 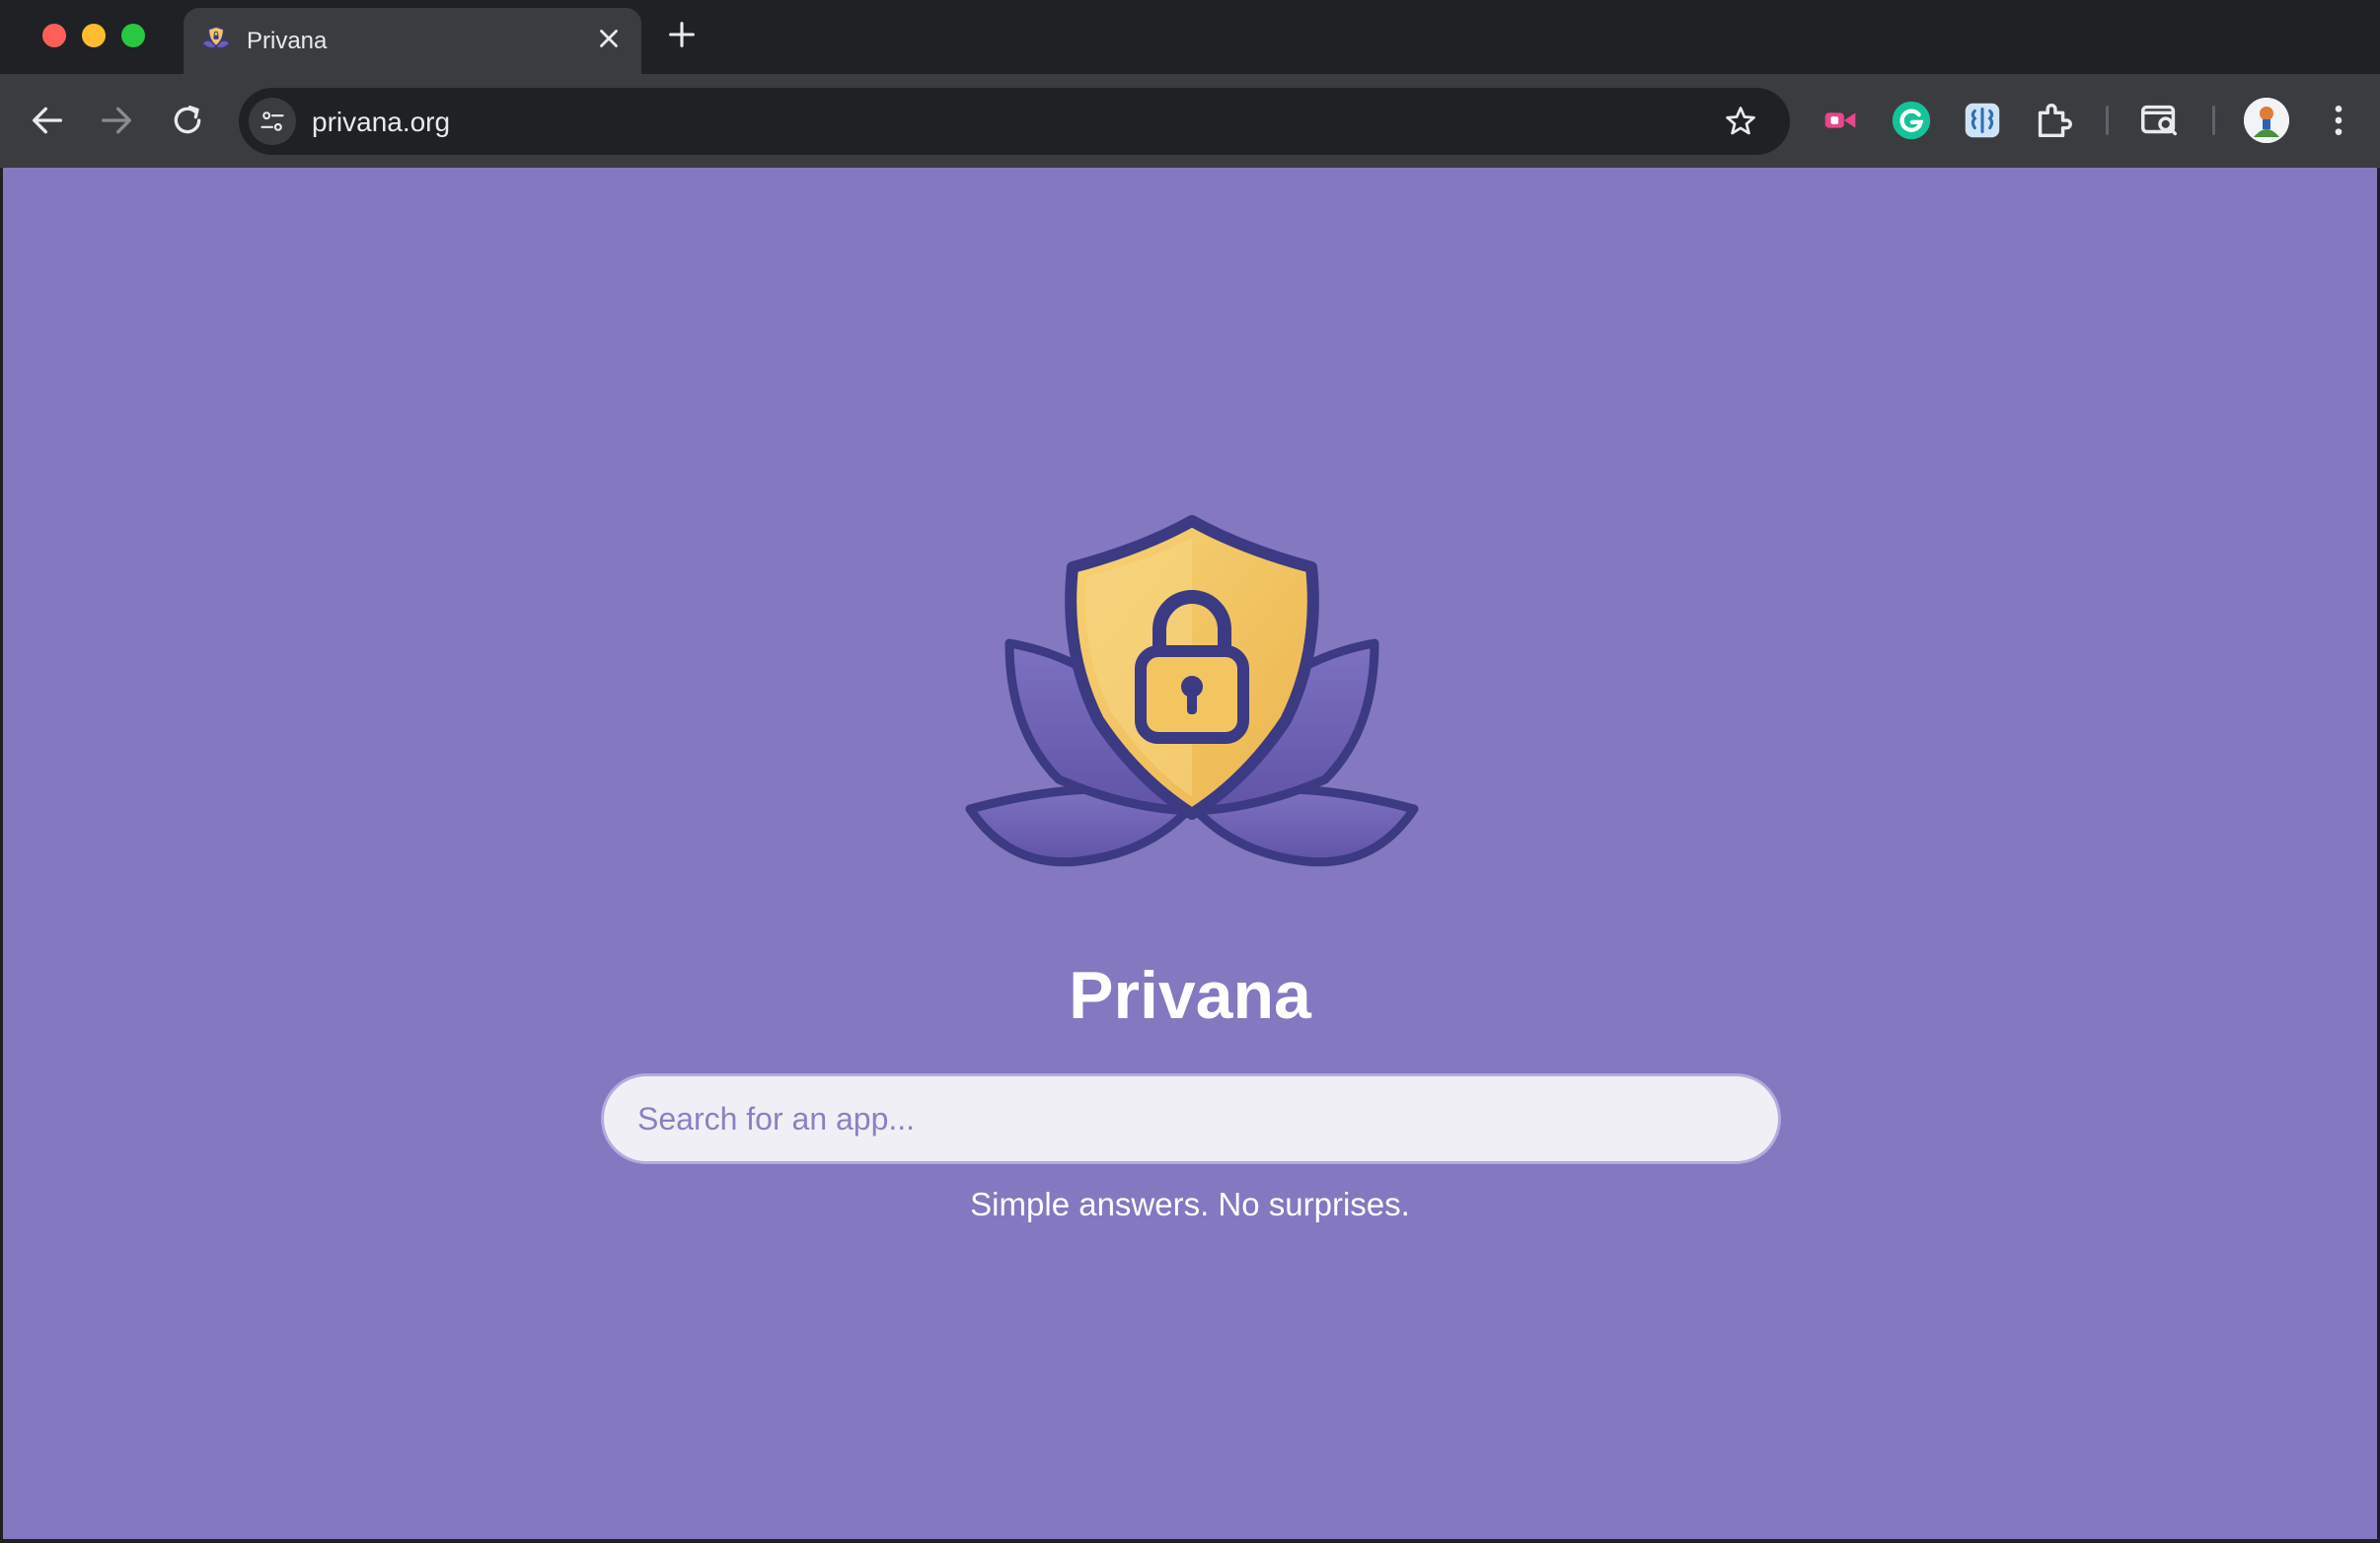 What do you see at coordinates (1740, 121) in the screenshot?
I see `bookmark-star-icon` at bounding box center [1740, 121].